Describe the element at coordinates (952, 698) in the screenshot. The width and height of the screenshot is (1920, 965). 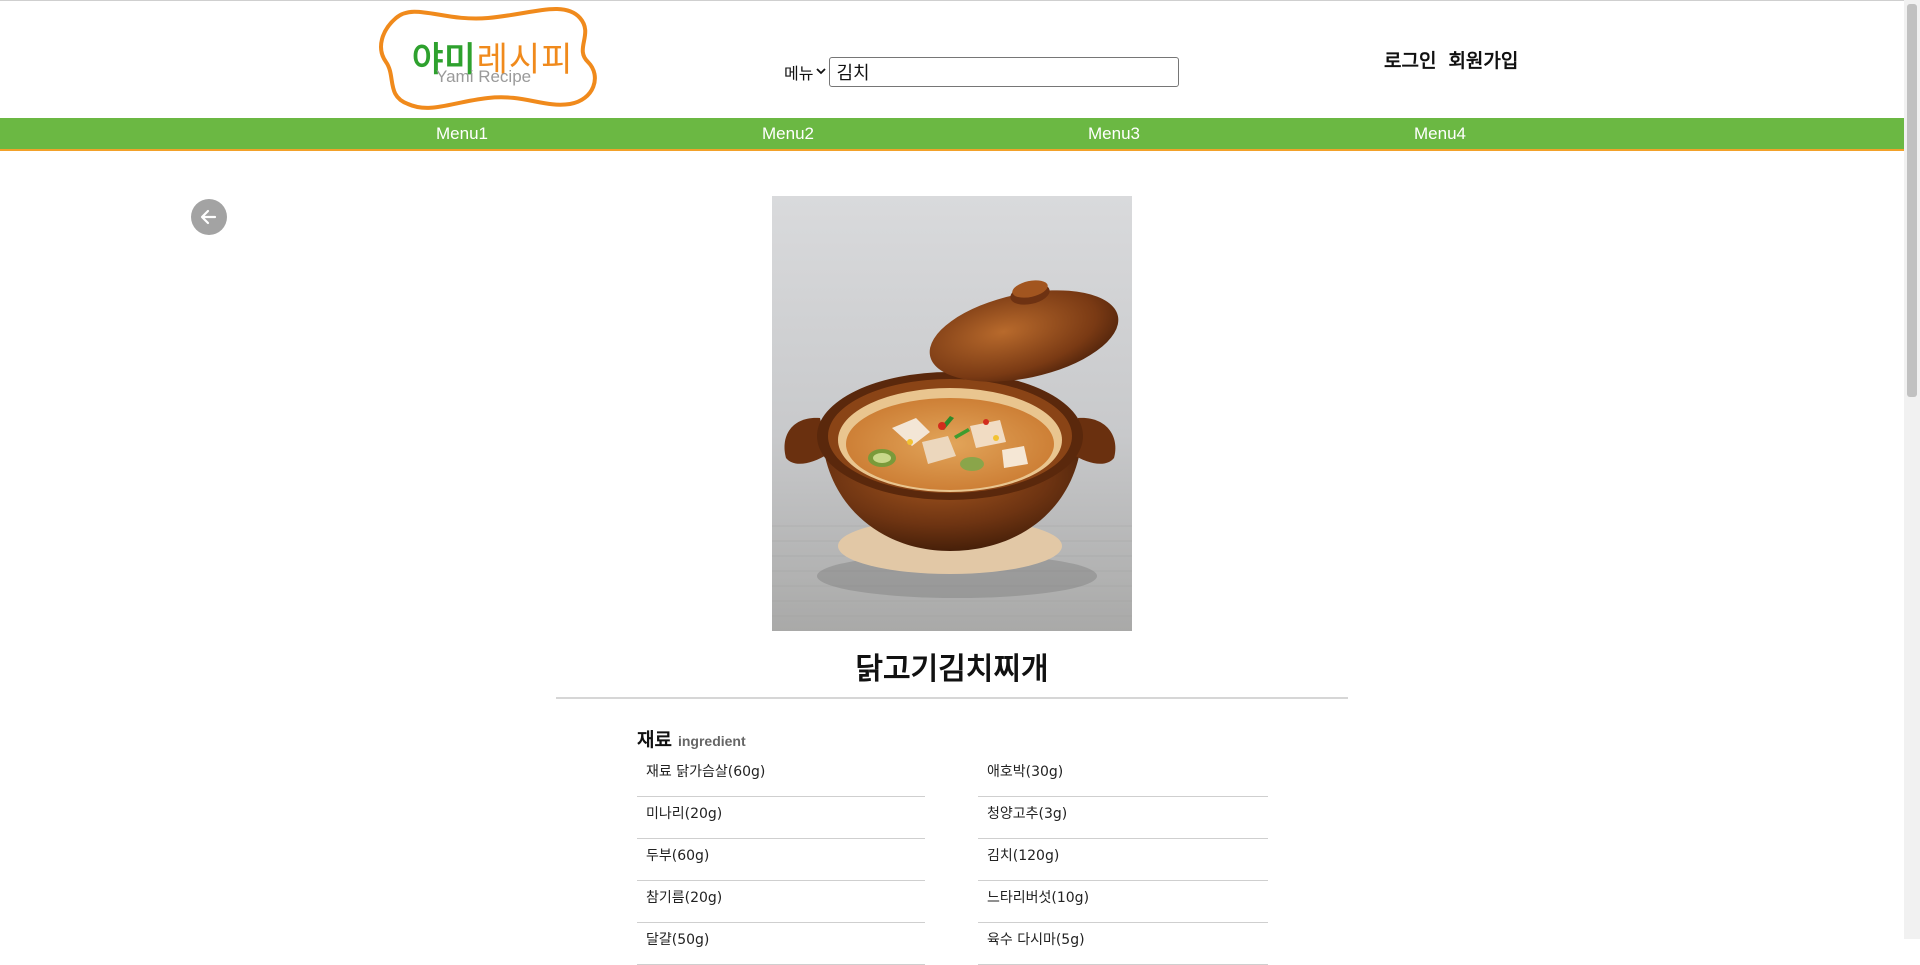
I see `title-divider` at that location.